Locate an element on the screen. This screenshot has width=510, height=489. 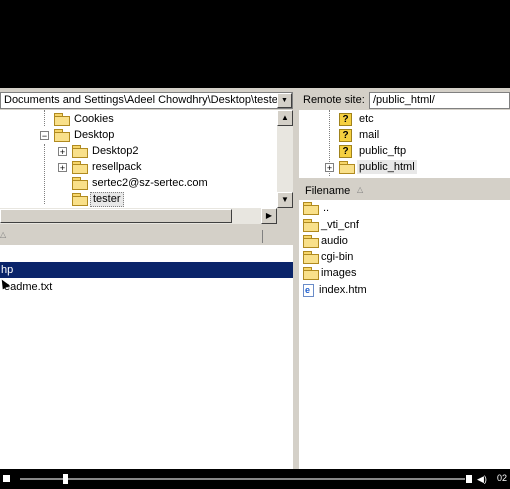
local-tree-vscrollbar: ▲ ▼ is located at coordinates (285, 159).